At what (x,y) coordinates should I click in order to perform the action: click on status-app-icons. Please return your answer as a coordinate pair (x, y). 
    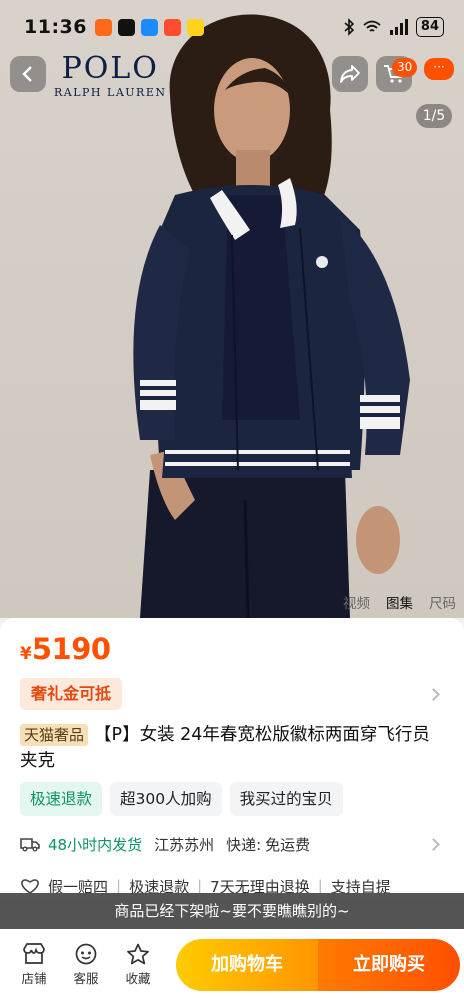
    Looking at the image, I should click on (149, 27).